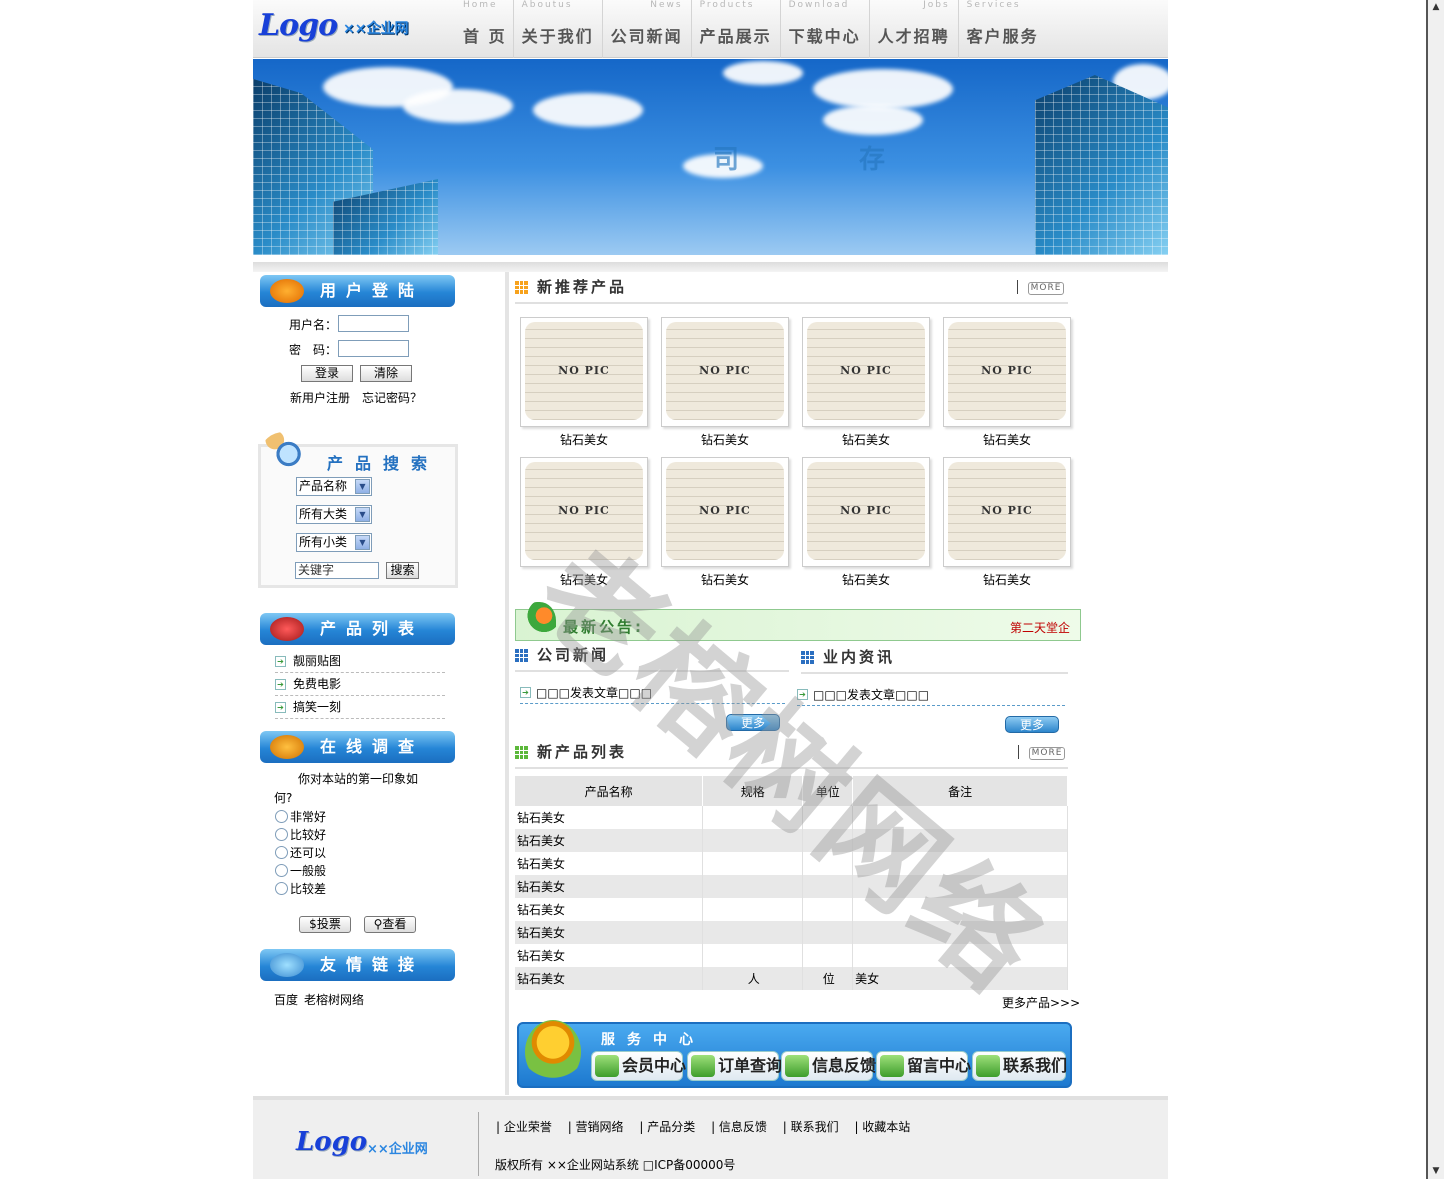 This screenshot has height=1179, width=1444. I want to click on notice-text: 第二天堂企, so click(1040, 627).